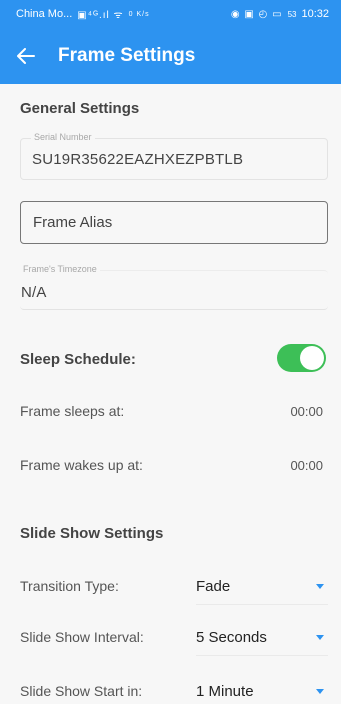 The width and height of the screenshot is (341, 704). What do you see at coordinates (78, 359) in the screenshot?
I see `sleep-schedule-heading: Sleep Schedule:` at bounding box center [78, 359].